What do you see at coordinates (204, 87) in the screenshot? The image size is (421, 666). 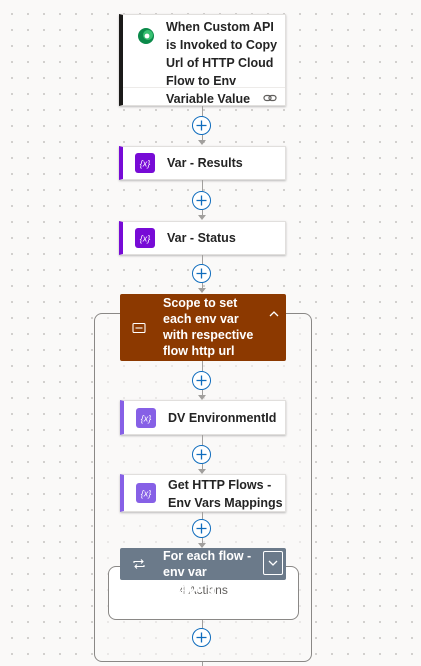 I see `trigger-footer` at bounding box center [204, 87].